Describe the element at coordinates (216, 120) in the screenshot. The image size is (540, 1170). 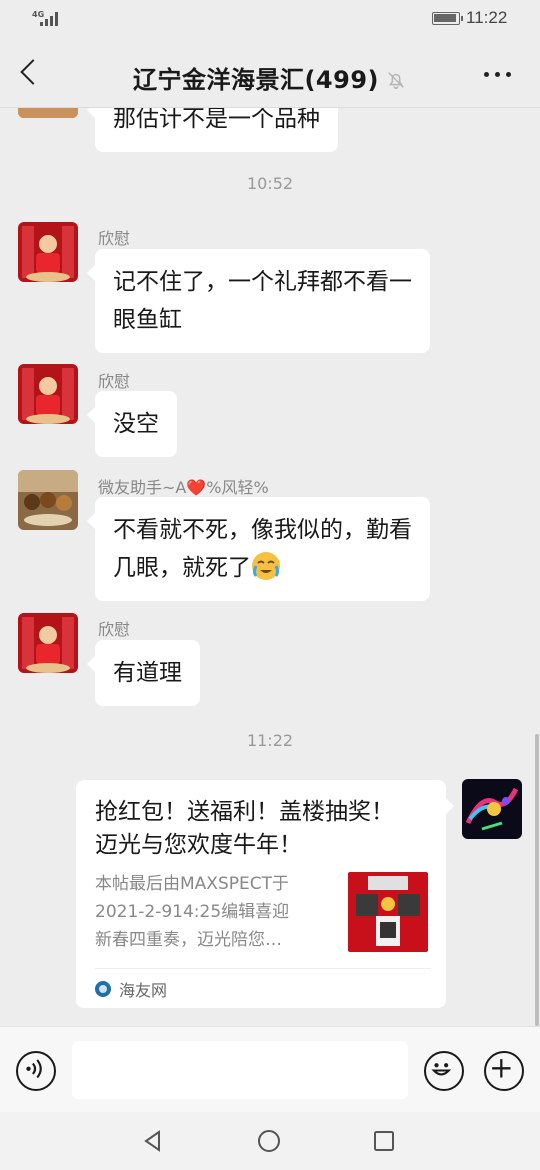
I see `message-text: 那估计不是一个品种` at that location.